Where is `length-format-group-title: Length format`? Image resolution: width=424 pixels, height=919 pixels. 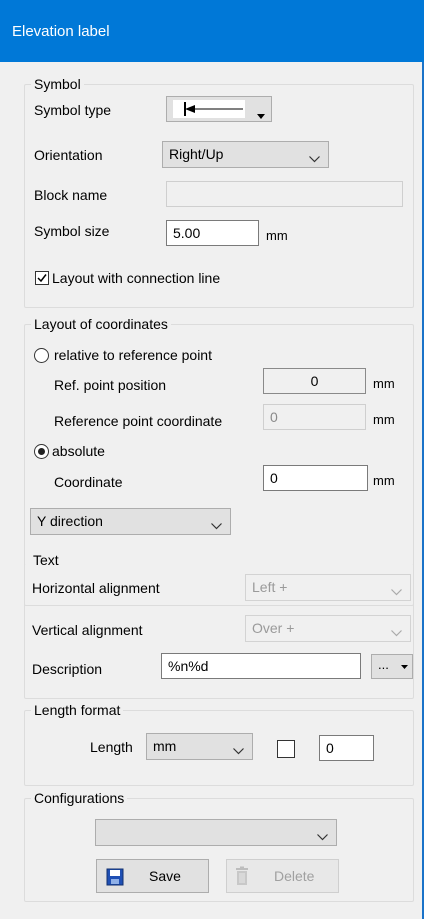 length-format-group-title: Length format is located at coordinates (77, 710).